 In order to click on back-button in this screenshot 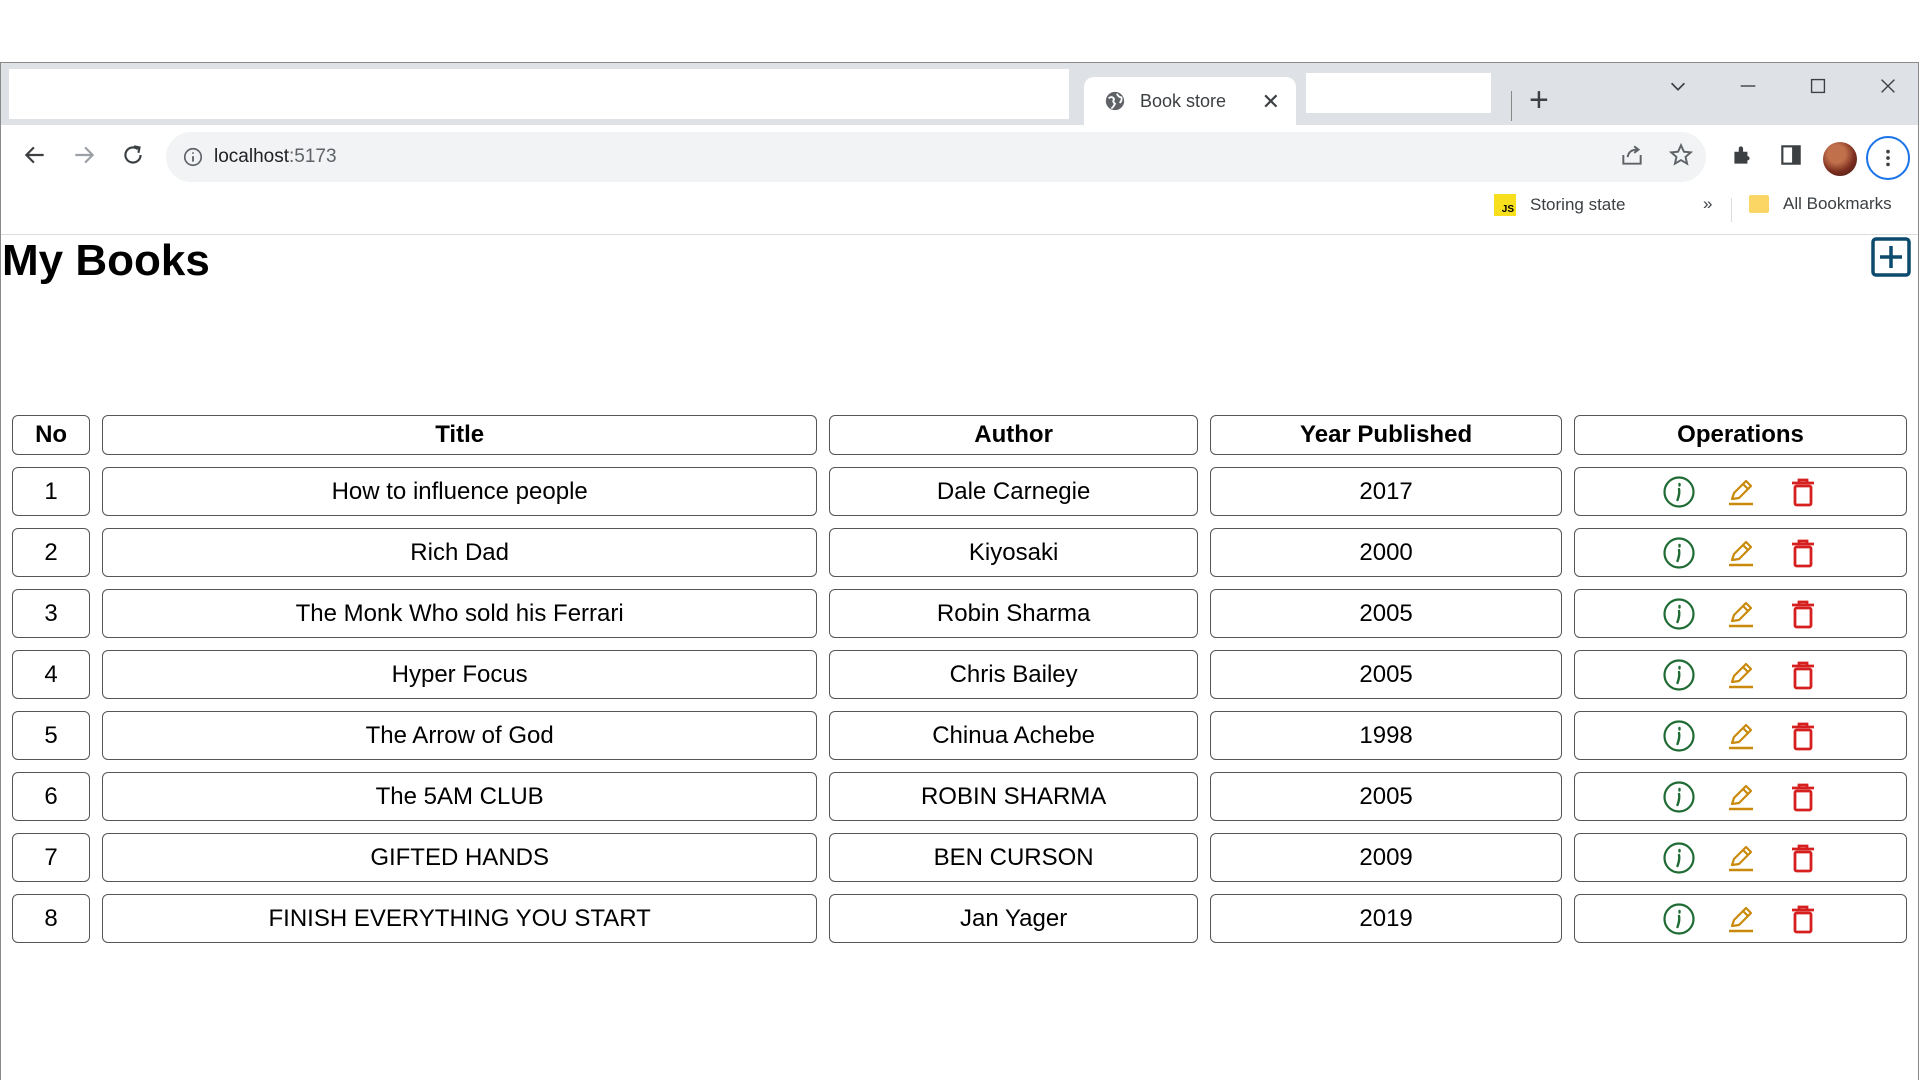, I will do `click(35, 155)`.